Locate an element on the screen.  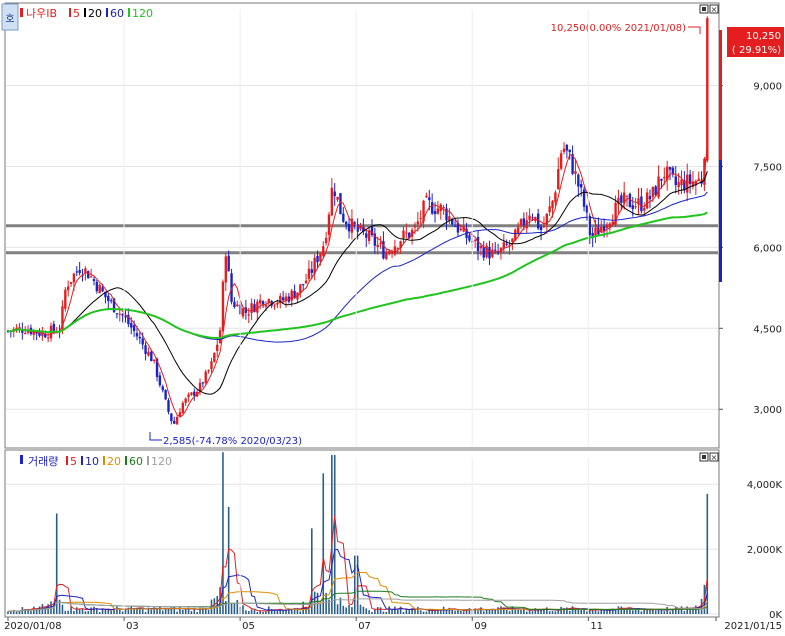
legend-label: 60 is located at coordinates (117, 13).